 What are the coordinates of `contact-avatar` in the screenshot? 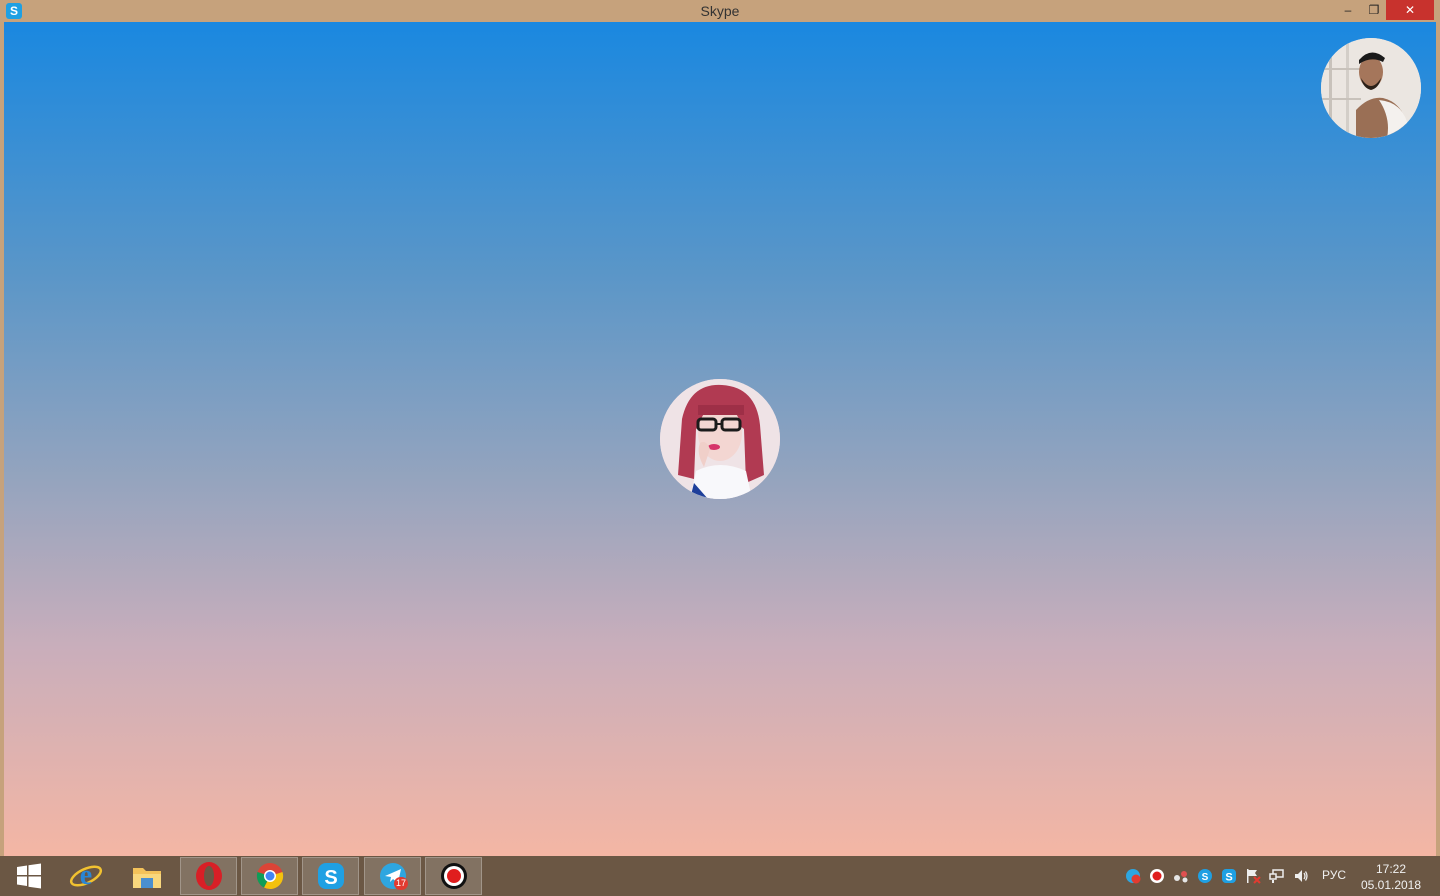 It's located at (720, 439).